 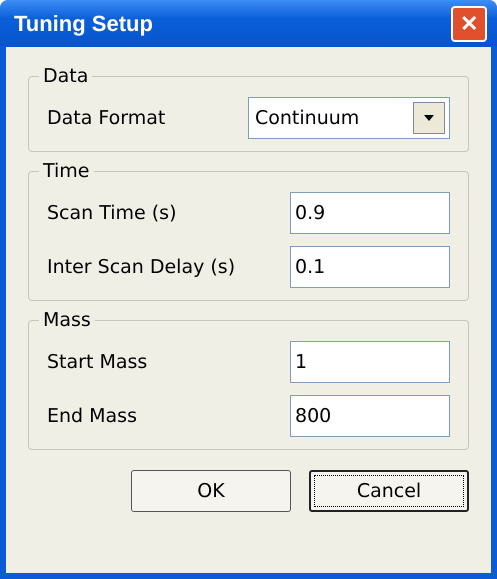 I want to click on dialog-button: Cancel, so click(x=389, y=491).